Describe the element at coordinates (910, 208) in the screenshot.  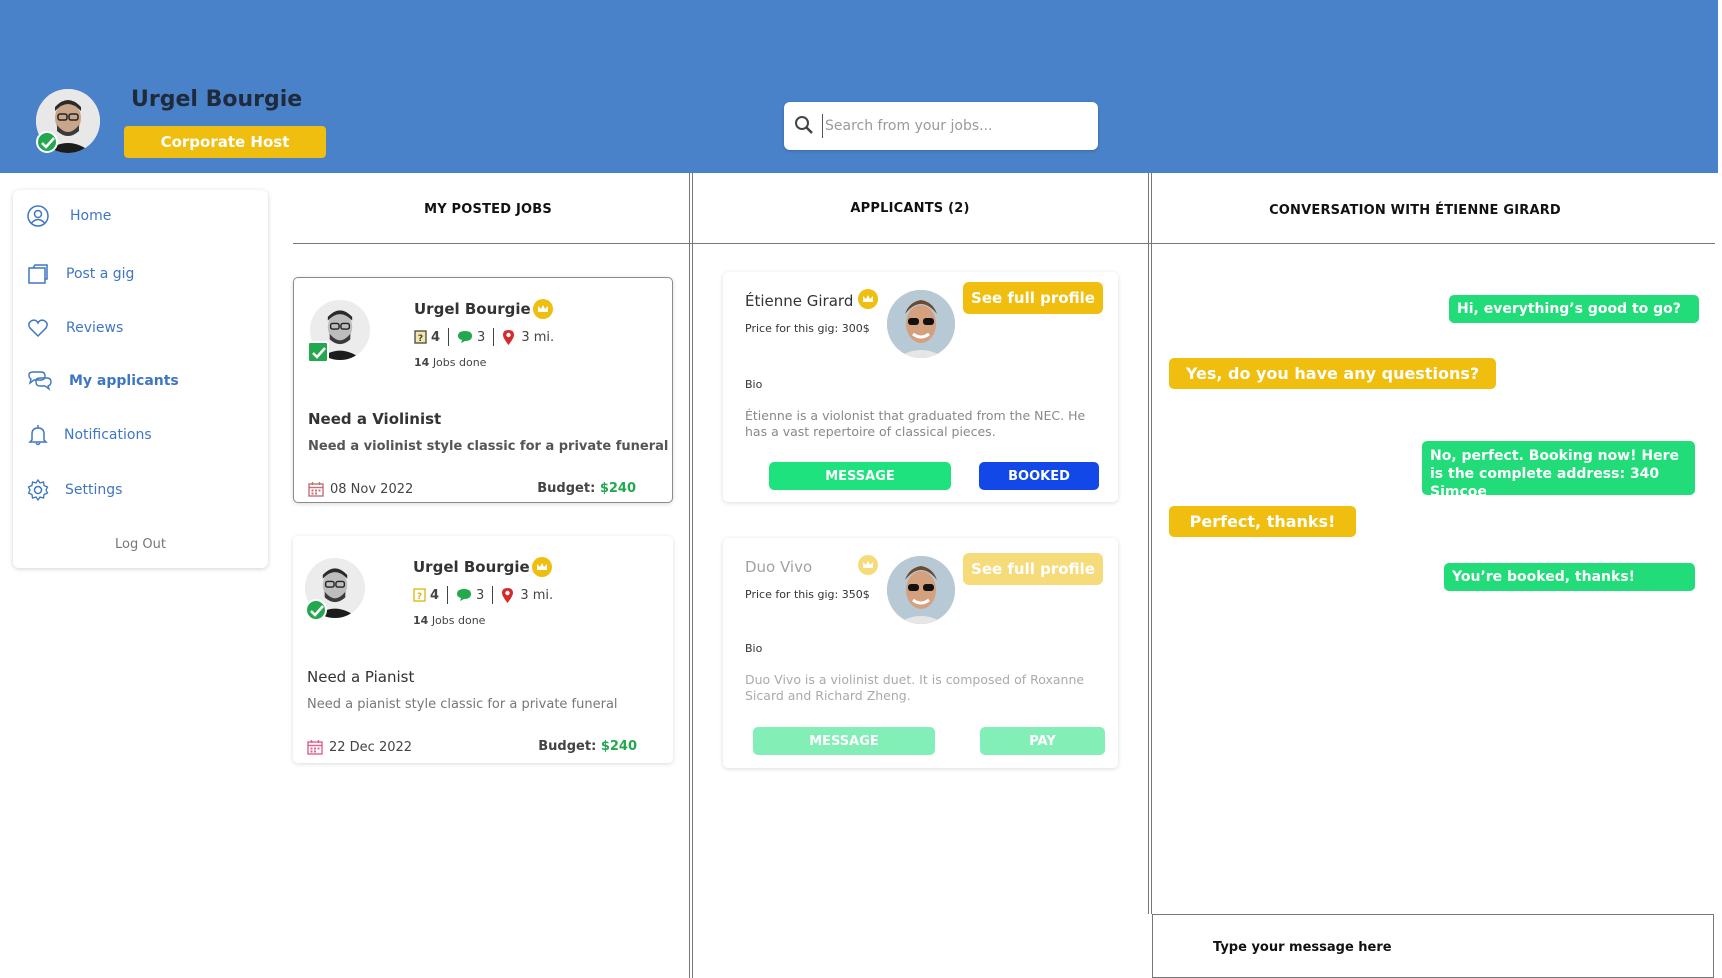
I see `column-title-applicants: APPLICANTS (2)` at that location.